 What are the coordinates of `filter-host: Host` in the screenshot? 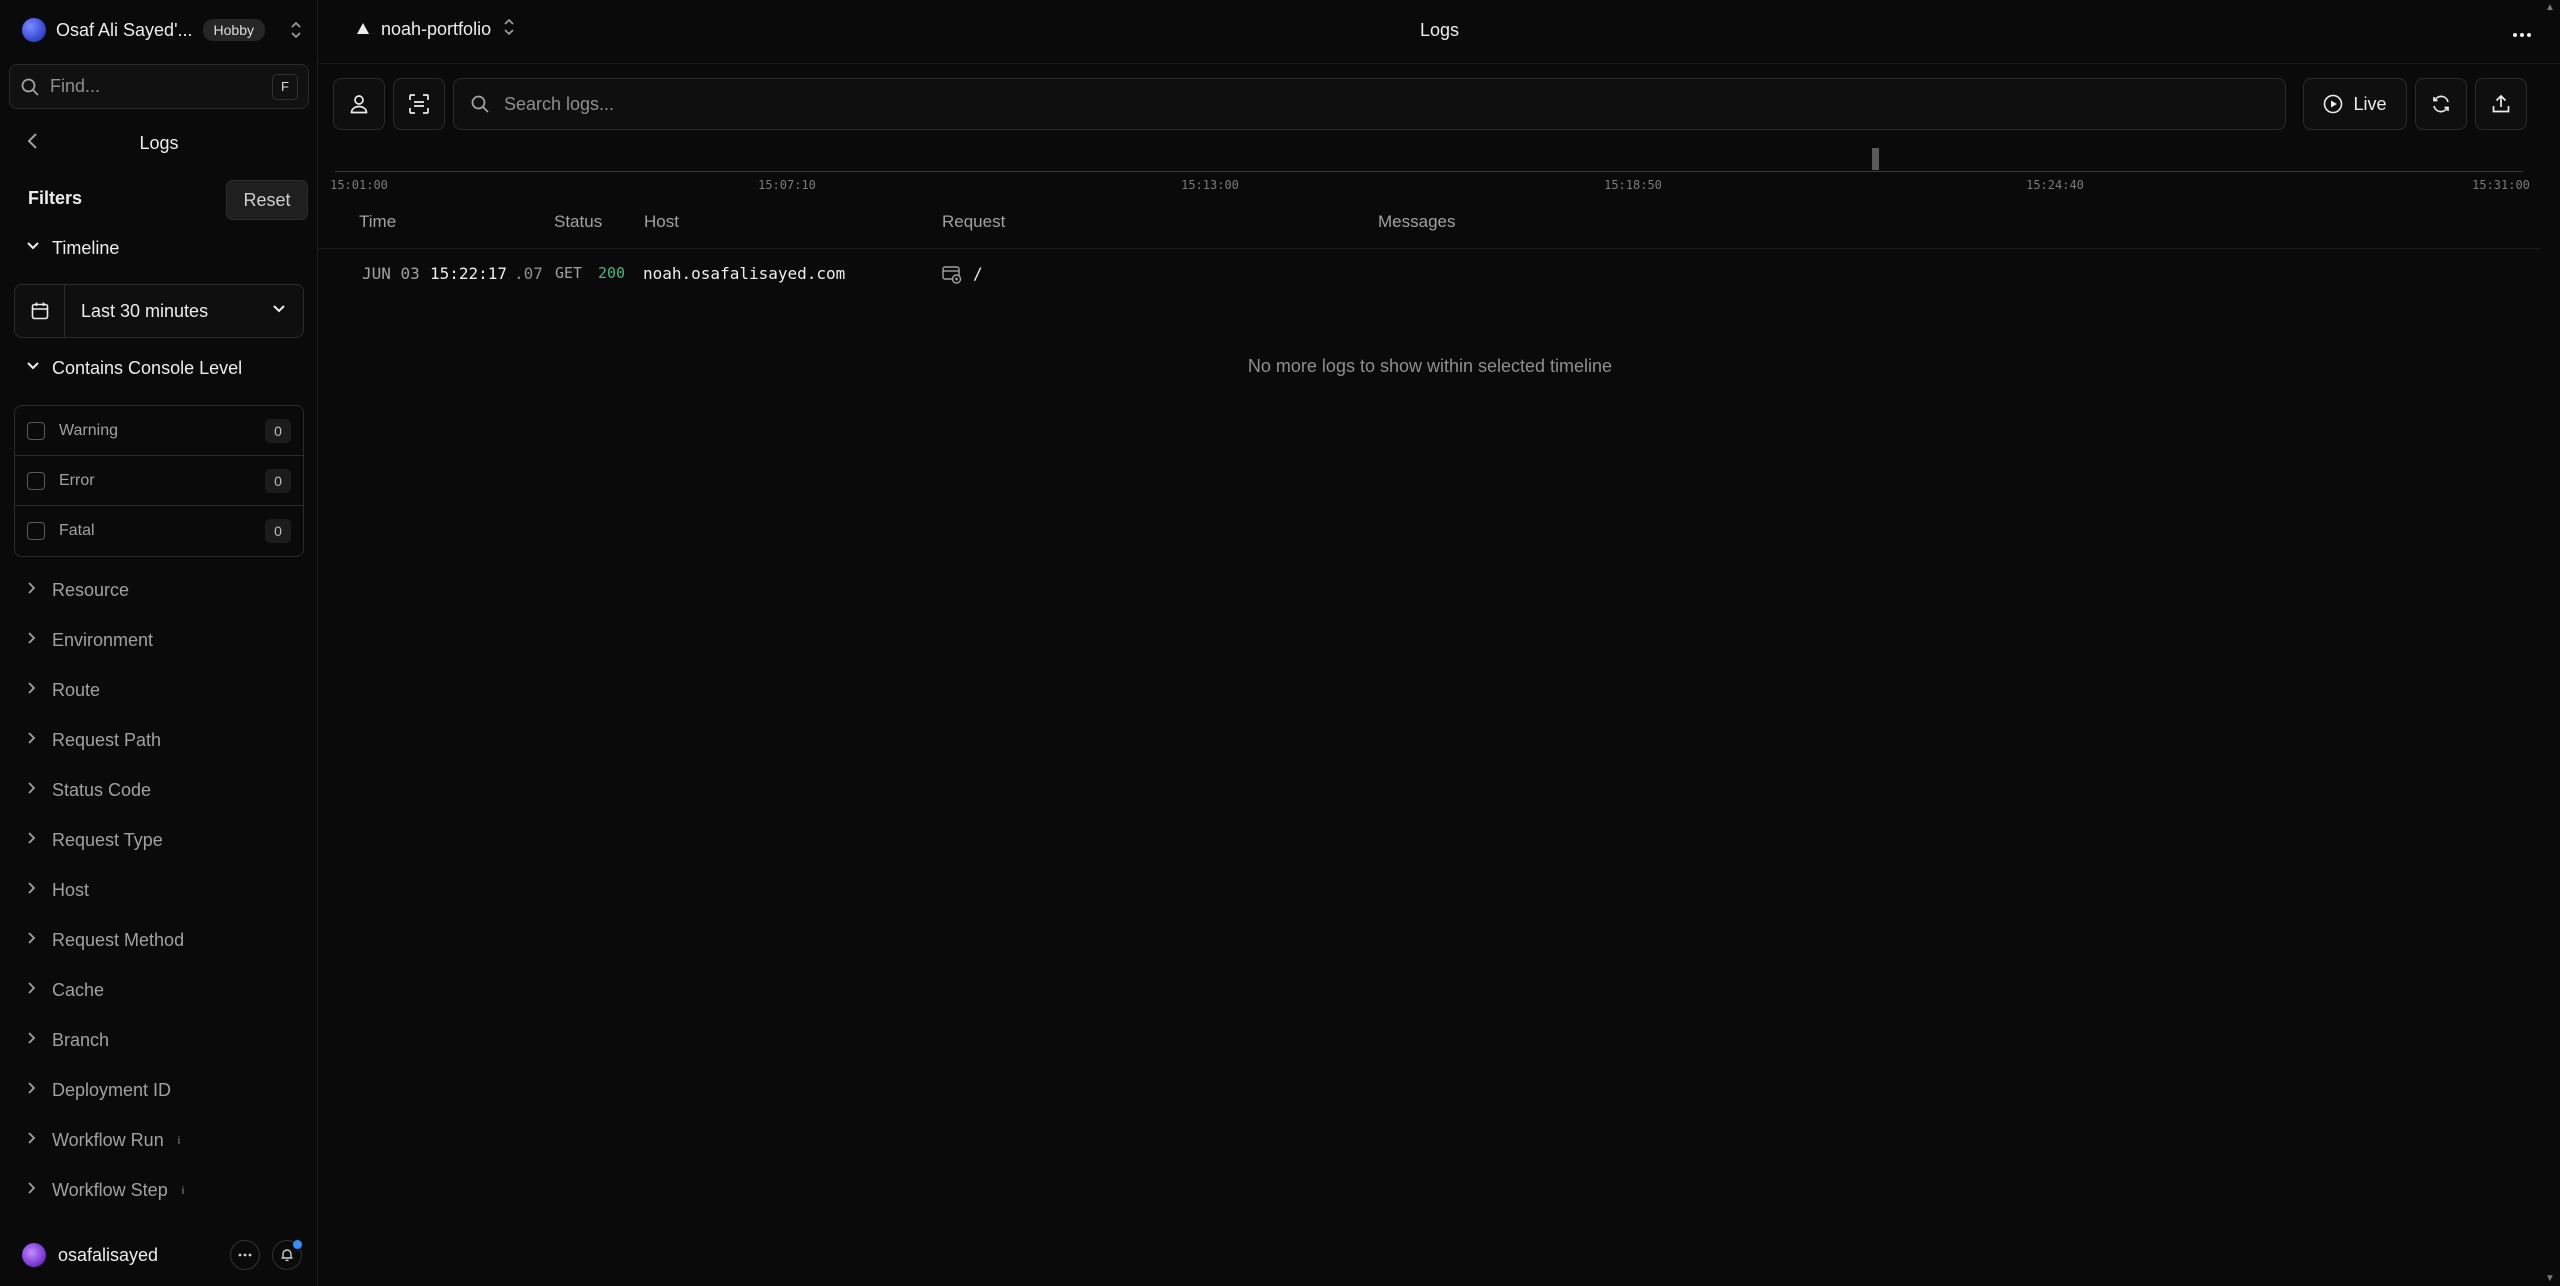 It's located at (57, 890).